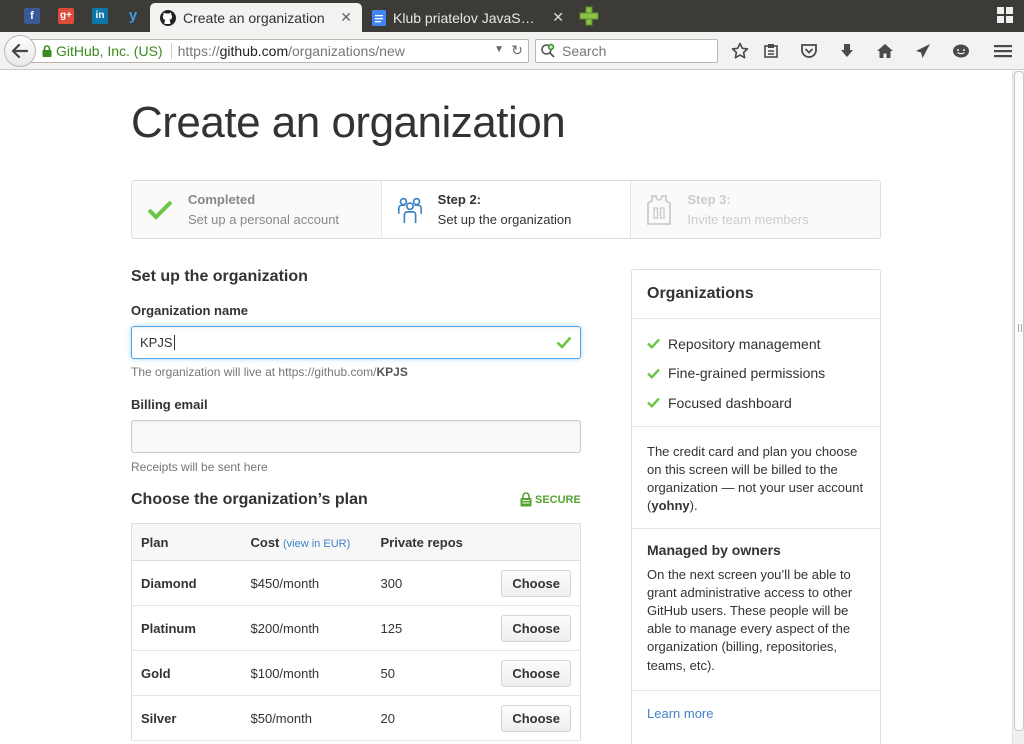 This screenshot has height=744, width=1024. Describe the element at coordinates (536, 583) in the screenshot. I see `choose-diamond-button: Choose` at that location.